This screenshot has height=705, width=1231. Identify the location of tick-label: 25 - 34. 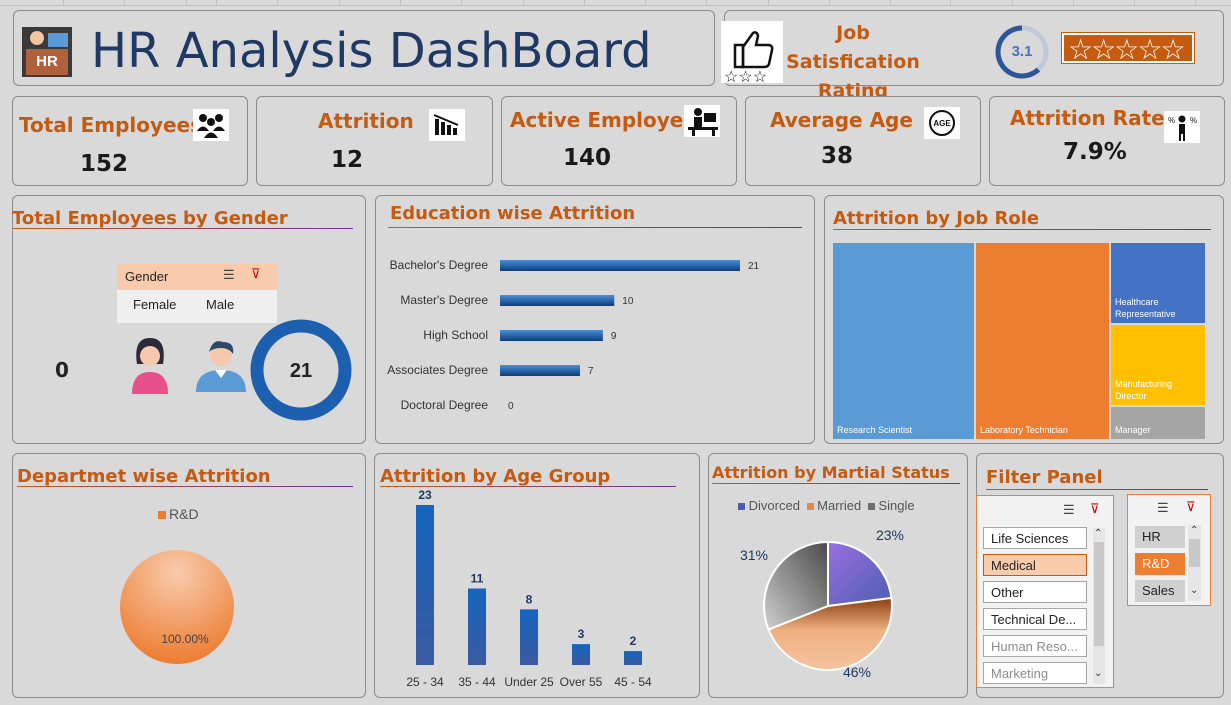
(425, 682).